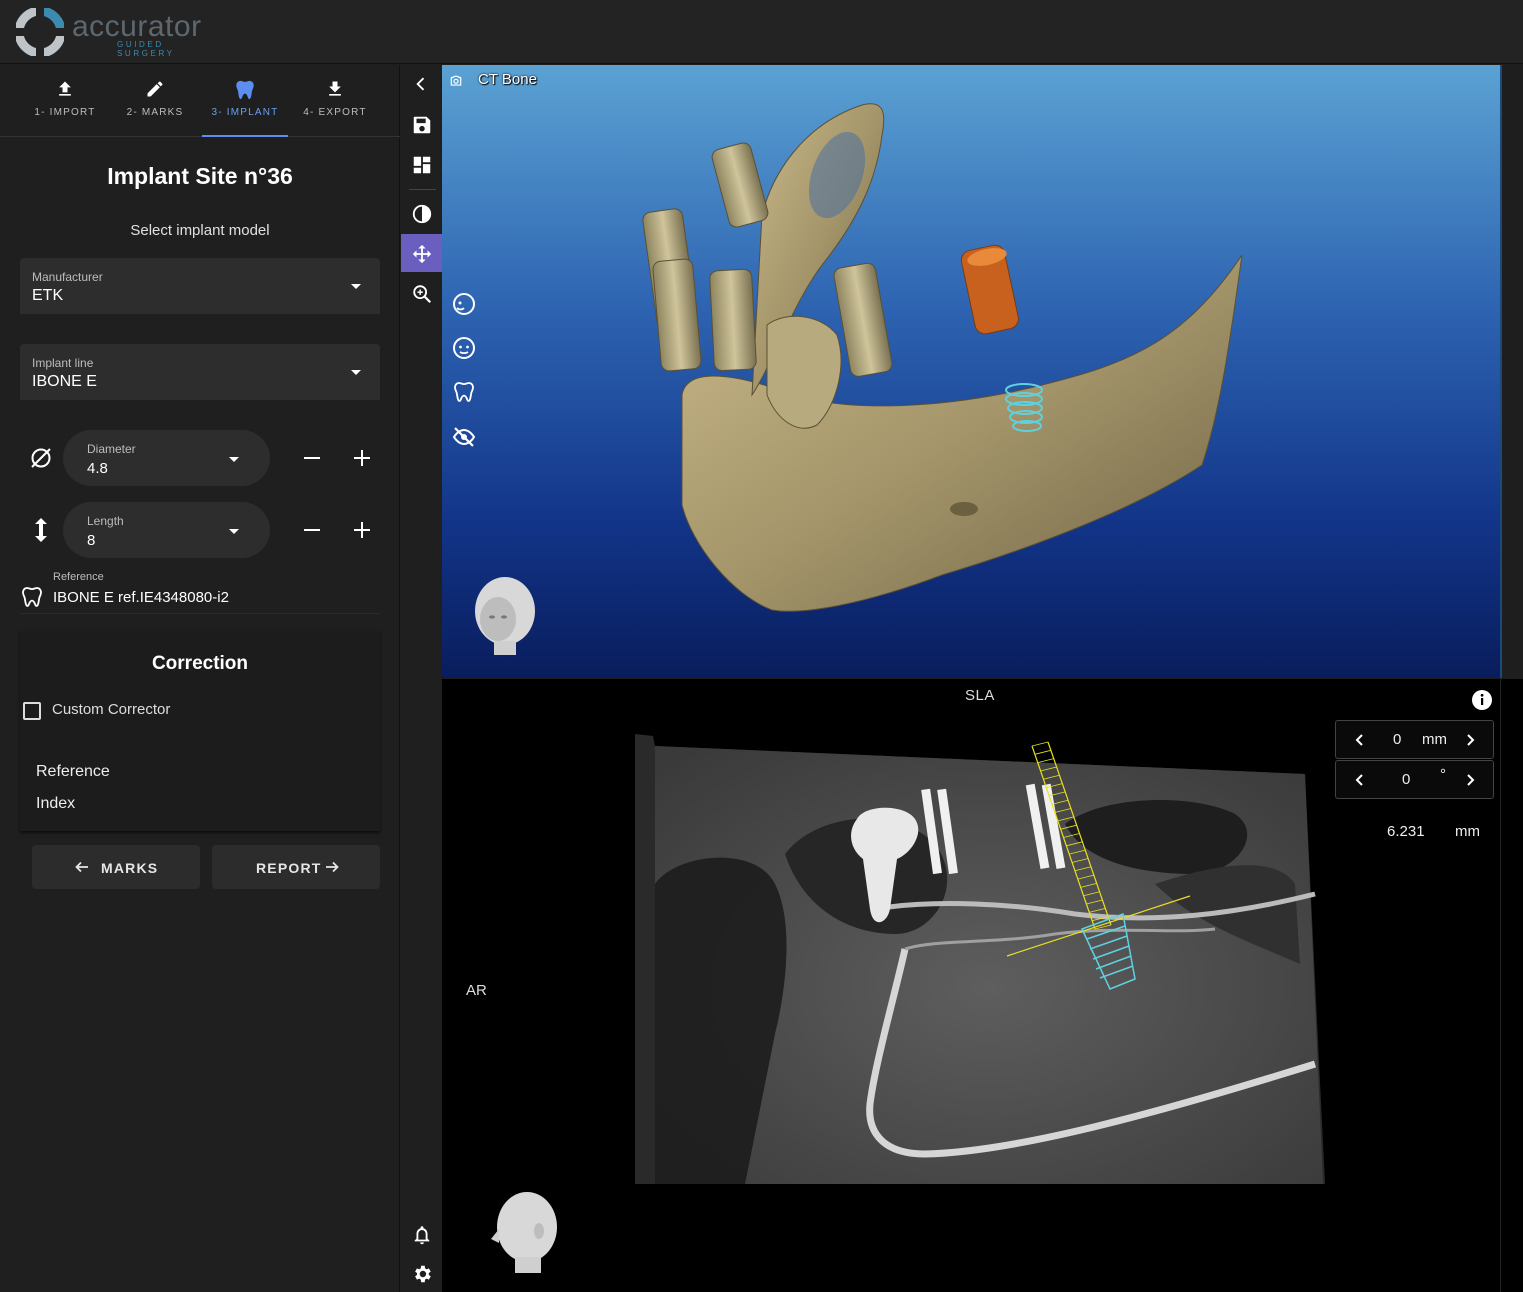 This screenshot has width=1523, height=1292. Describe the element at coordinates (130, 868) in the screenshot. I see `back-button-label: MARKS` at that location.